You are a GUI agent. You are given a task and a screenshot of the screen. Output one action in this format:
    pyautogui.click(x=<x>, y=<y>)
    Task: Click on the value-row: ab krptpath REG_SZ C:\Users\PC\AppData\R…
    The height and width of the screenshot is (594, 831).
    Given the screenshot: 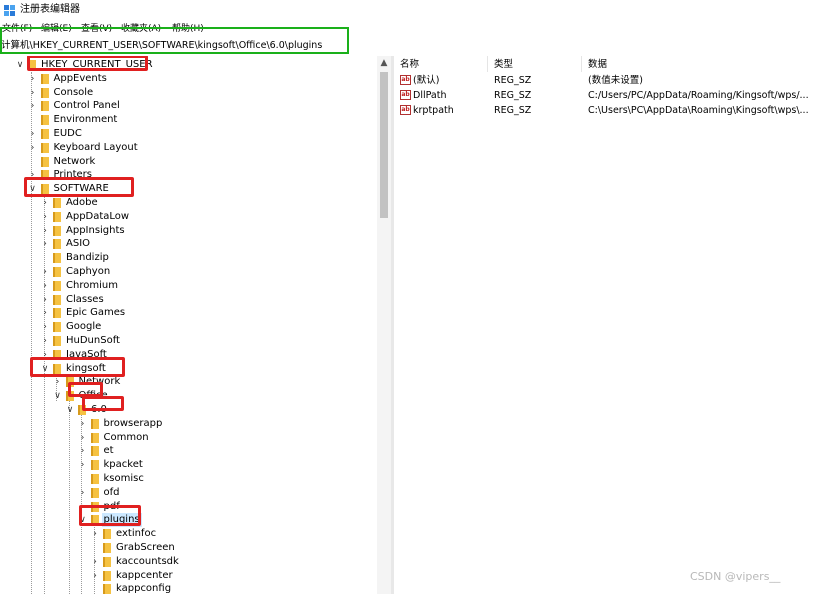 What is the action you would take?
    pyautogui.click(x=613, y=110)
    